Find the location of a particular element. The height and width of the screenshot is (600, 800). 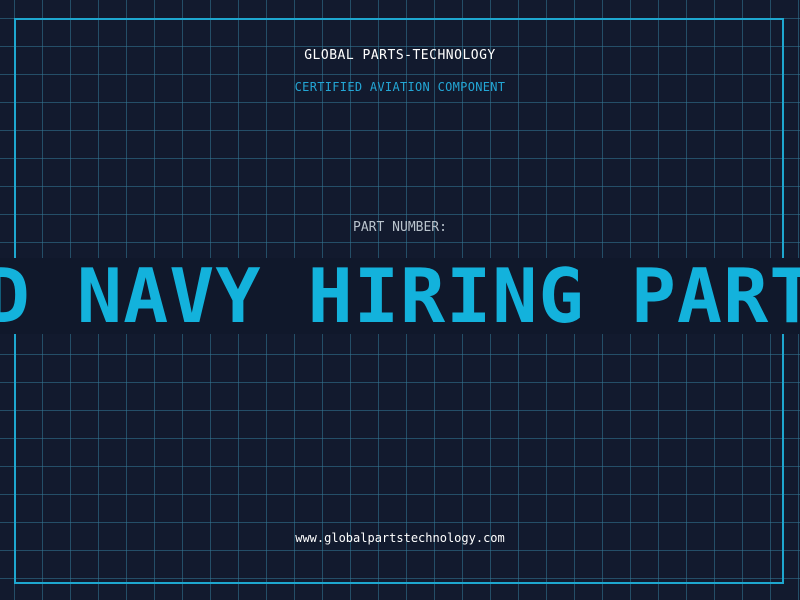

part-number-value: D NAVY HIRING PART is located at coordinates (400, 296).